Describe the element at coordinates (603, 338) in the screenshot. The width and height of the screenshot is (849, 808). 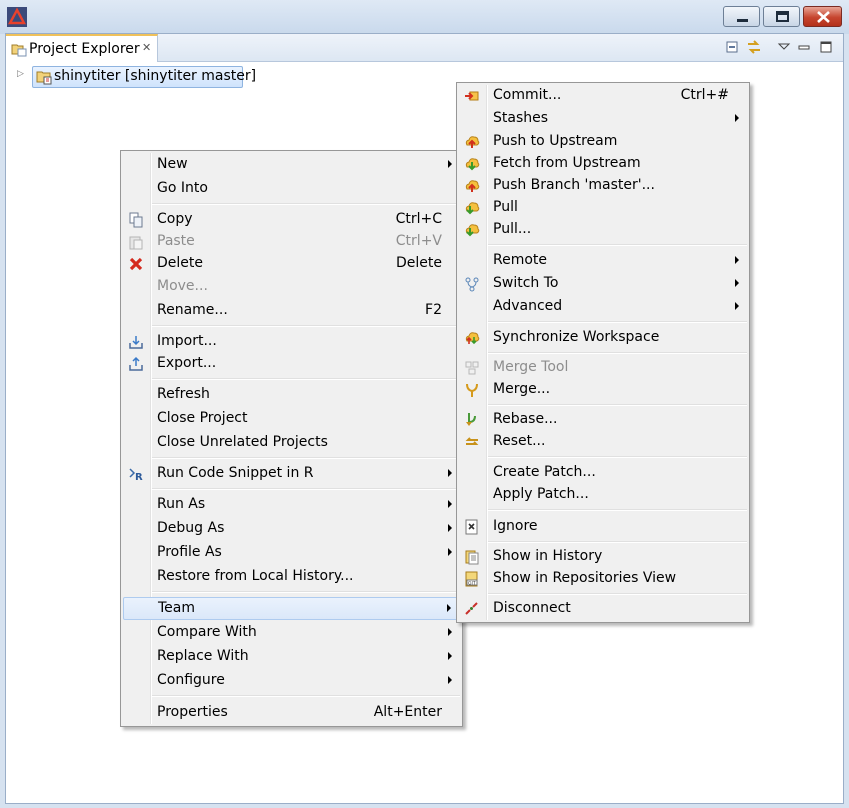
I see `menu-item-synchronize-workspace: Synchronize Workspace` at that location.